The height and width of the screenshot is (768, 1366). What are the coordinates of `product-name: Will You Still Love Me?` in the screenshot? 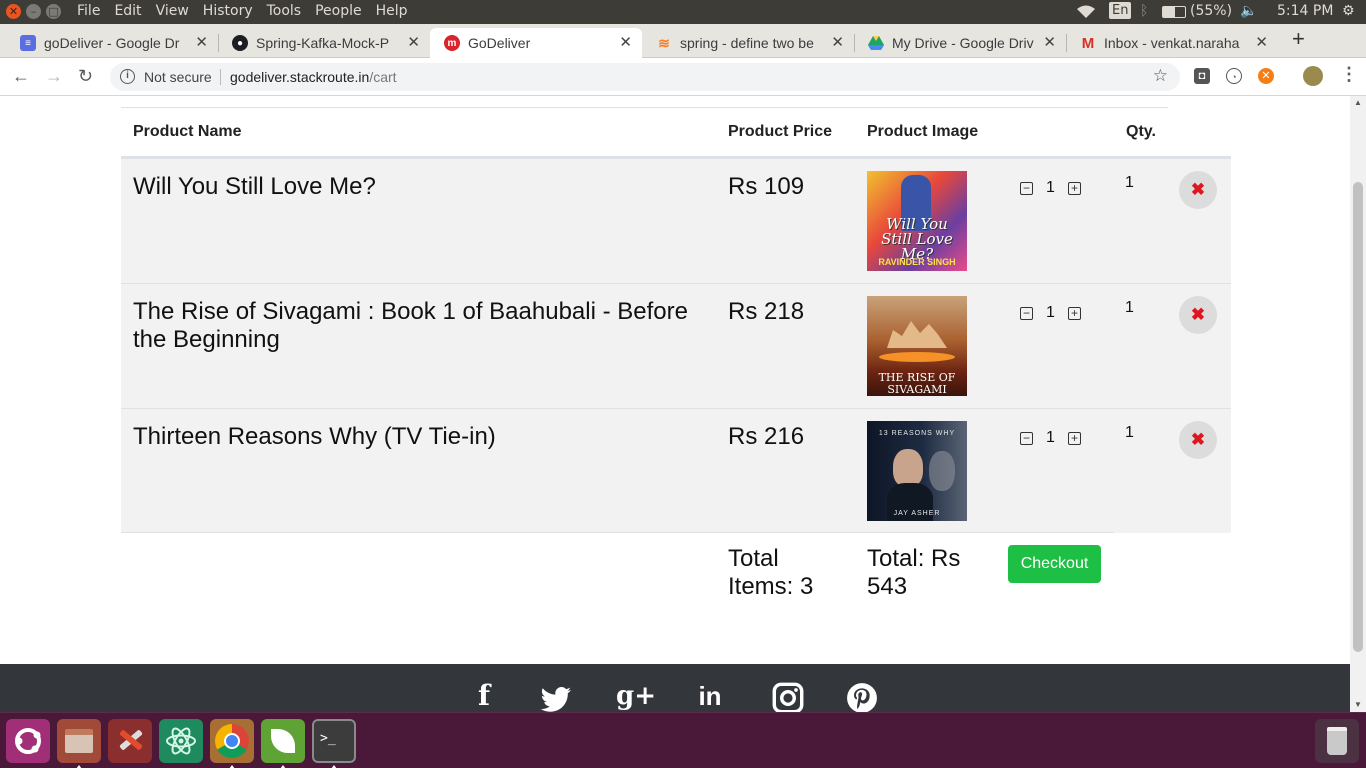 It's located at (254, 186).